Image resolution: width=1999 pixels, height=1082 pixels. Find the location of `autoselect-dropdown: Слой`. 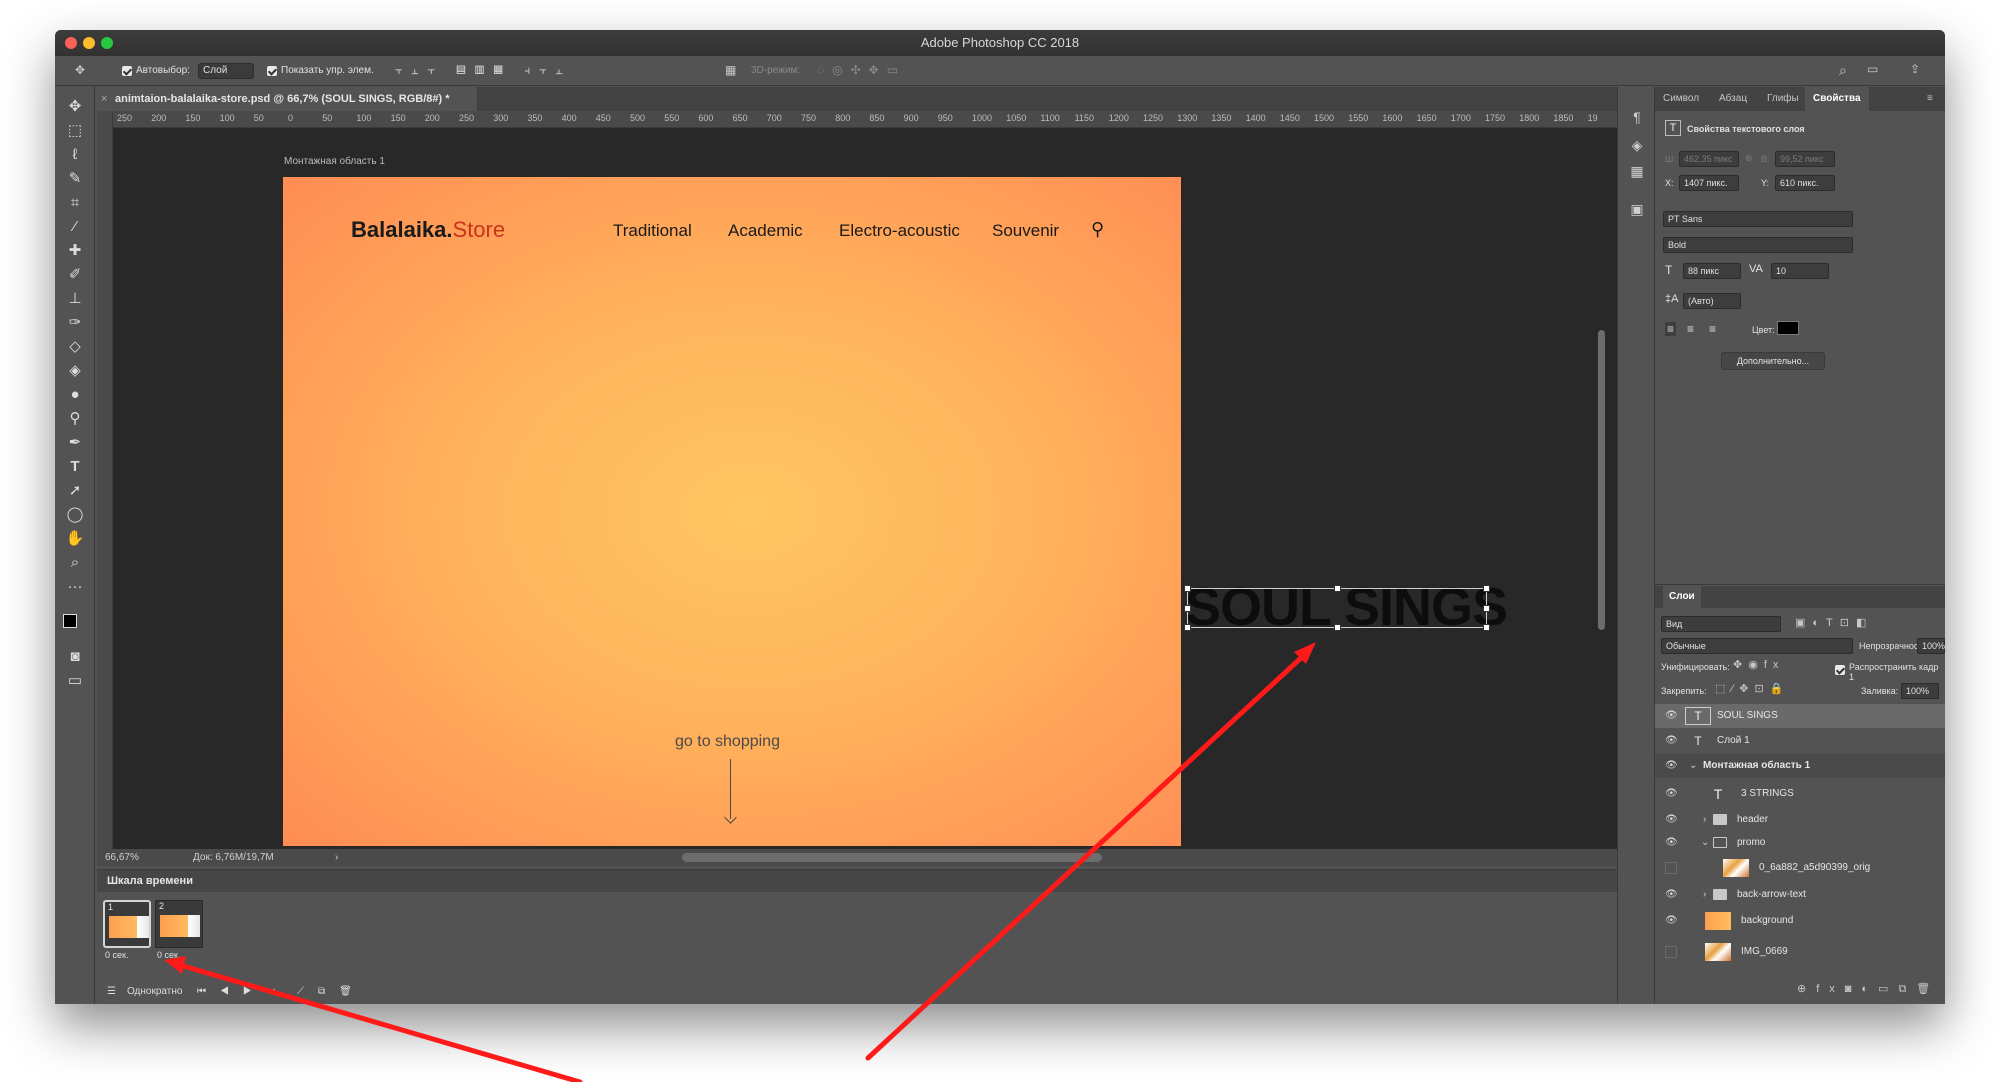

autoselect-dropdown: Слой is located at coordinates (226, 71).